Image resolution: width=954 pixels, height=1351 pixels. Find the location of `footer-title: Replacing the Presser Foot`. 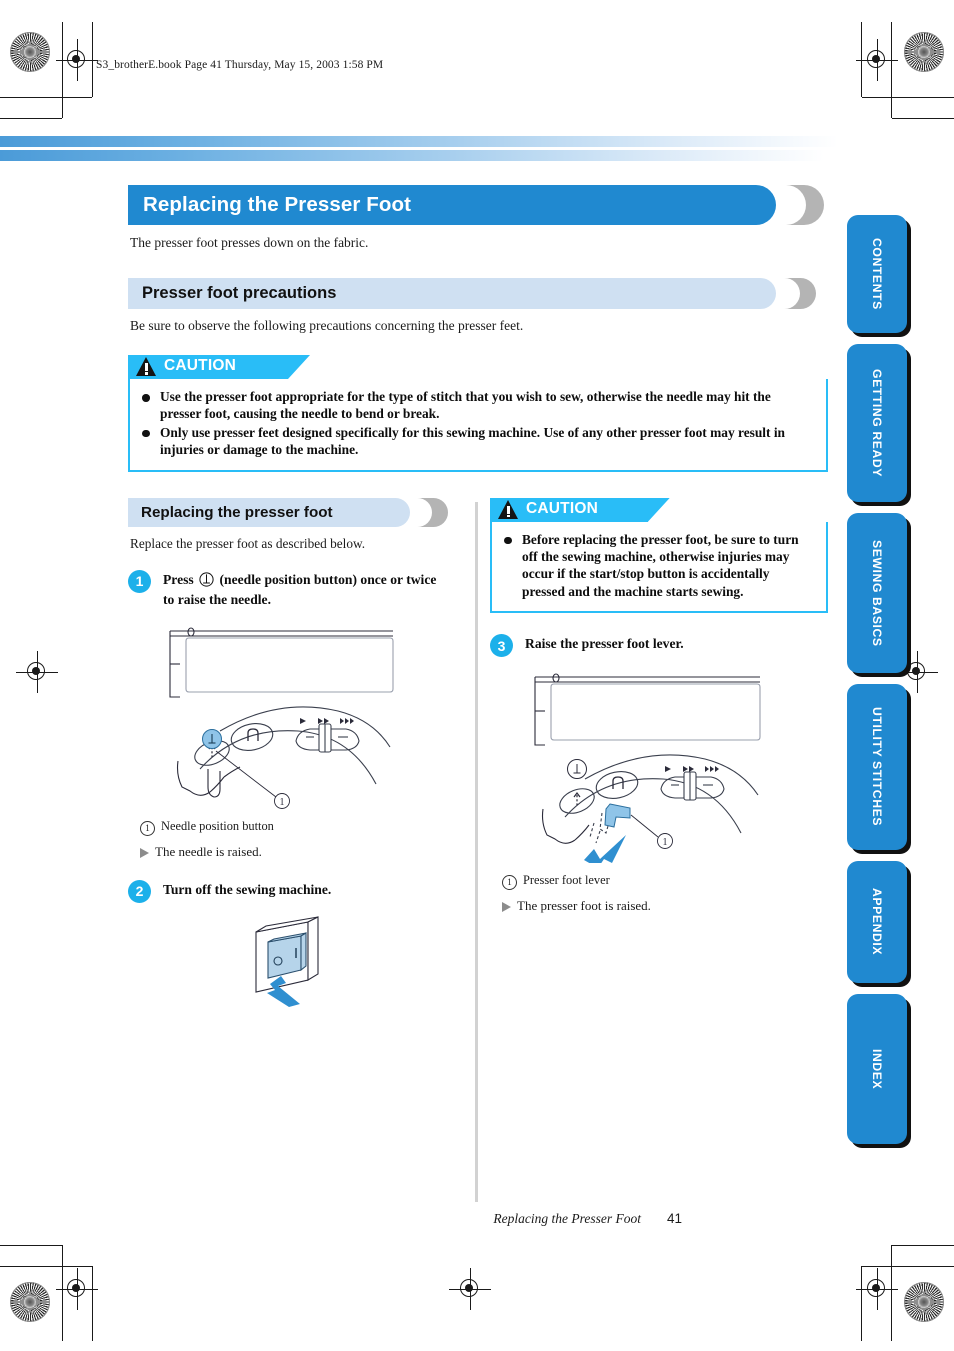

footer-title: Replacing the Presser Foot is located at coordinates (567, 1218).